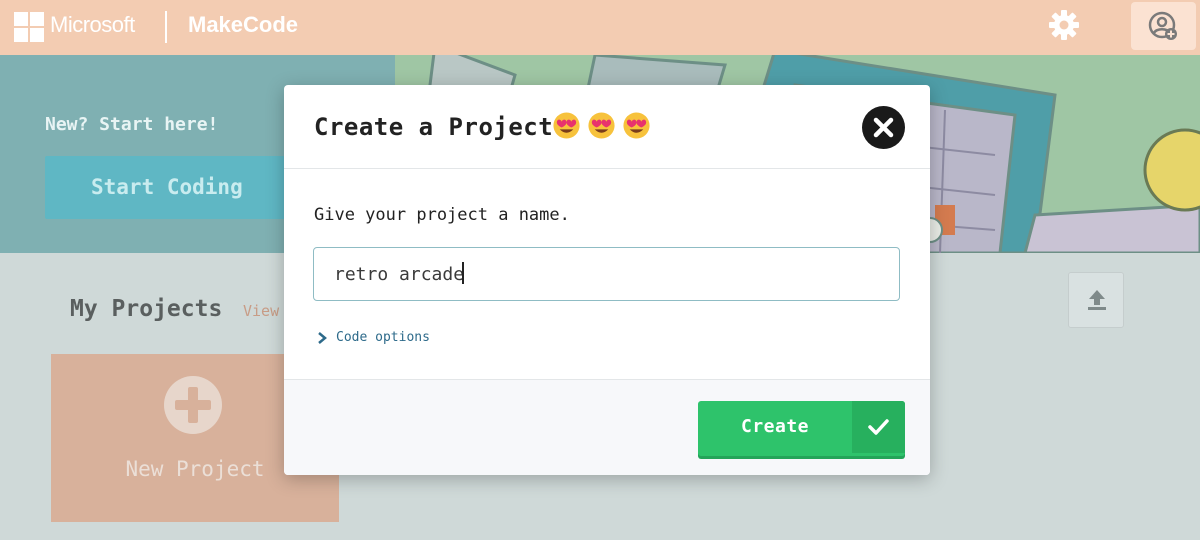  I want to click on microsoft-label: Microsoft, so click(92, 24).